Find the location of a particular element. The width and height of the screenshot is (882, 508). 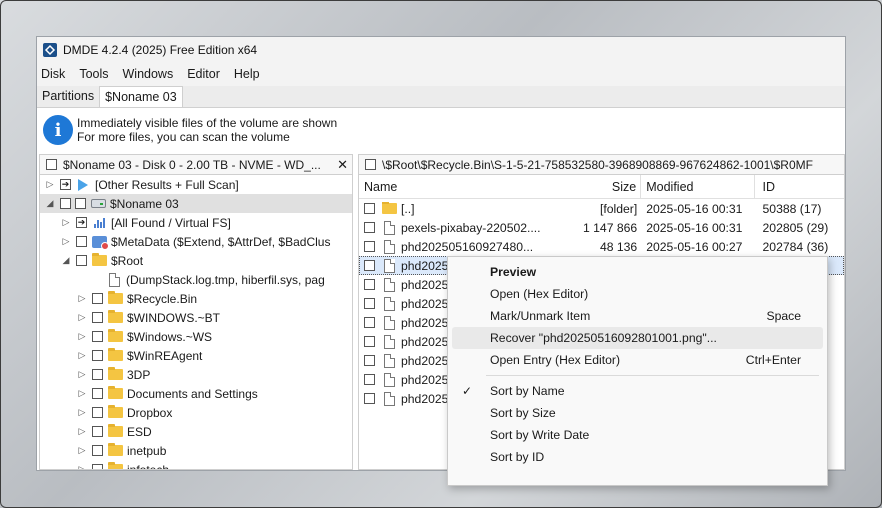

tree-item-windows-ws: ▷ $Windows.~WS is located at coordinates (196, 336).